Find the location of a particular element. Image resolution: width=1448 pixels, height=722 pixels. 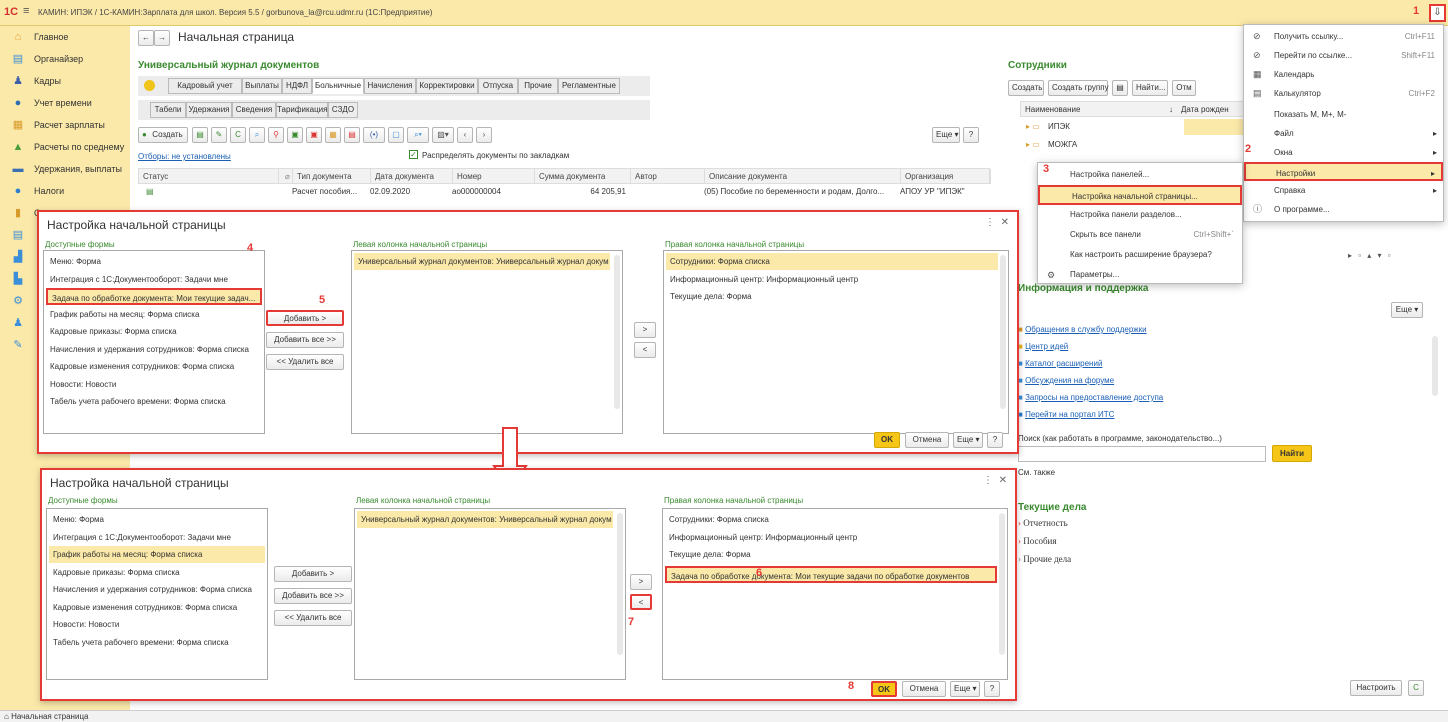

post-icon: ▣ is located at coordinates (295, 135).